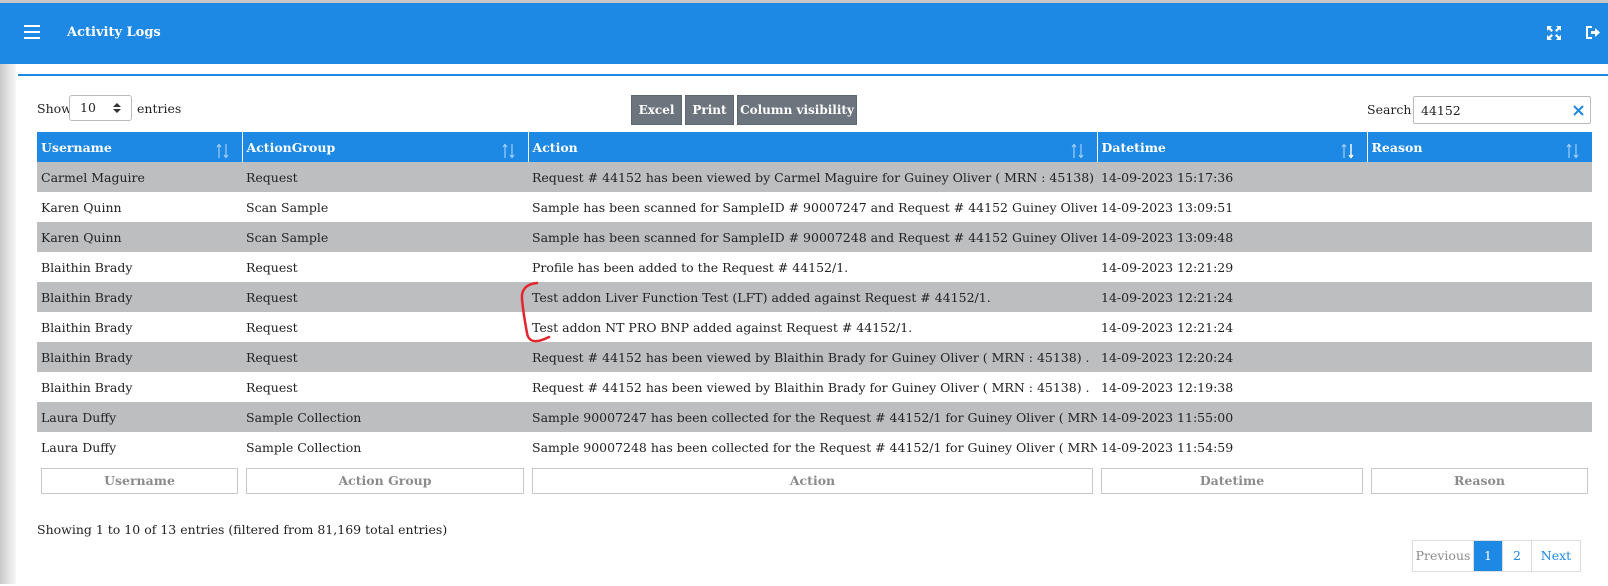 The height and width of the screenshot is (586, 1608). I want to click on chevron-updown-icon, so click(117, 108).